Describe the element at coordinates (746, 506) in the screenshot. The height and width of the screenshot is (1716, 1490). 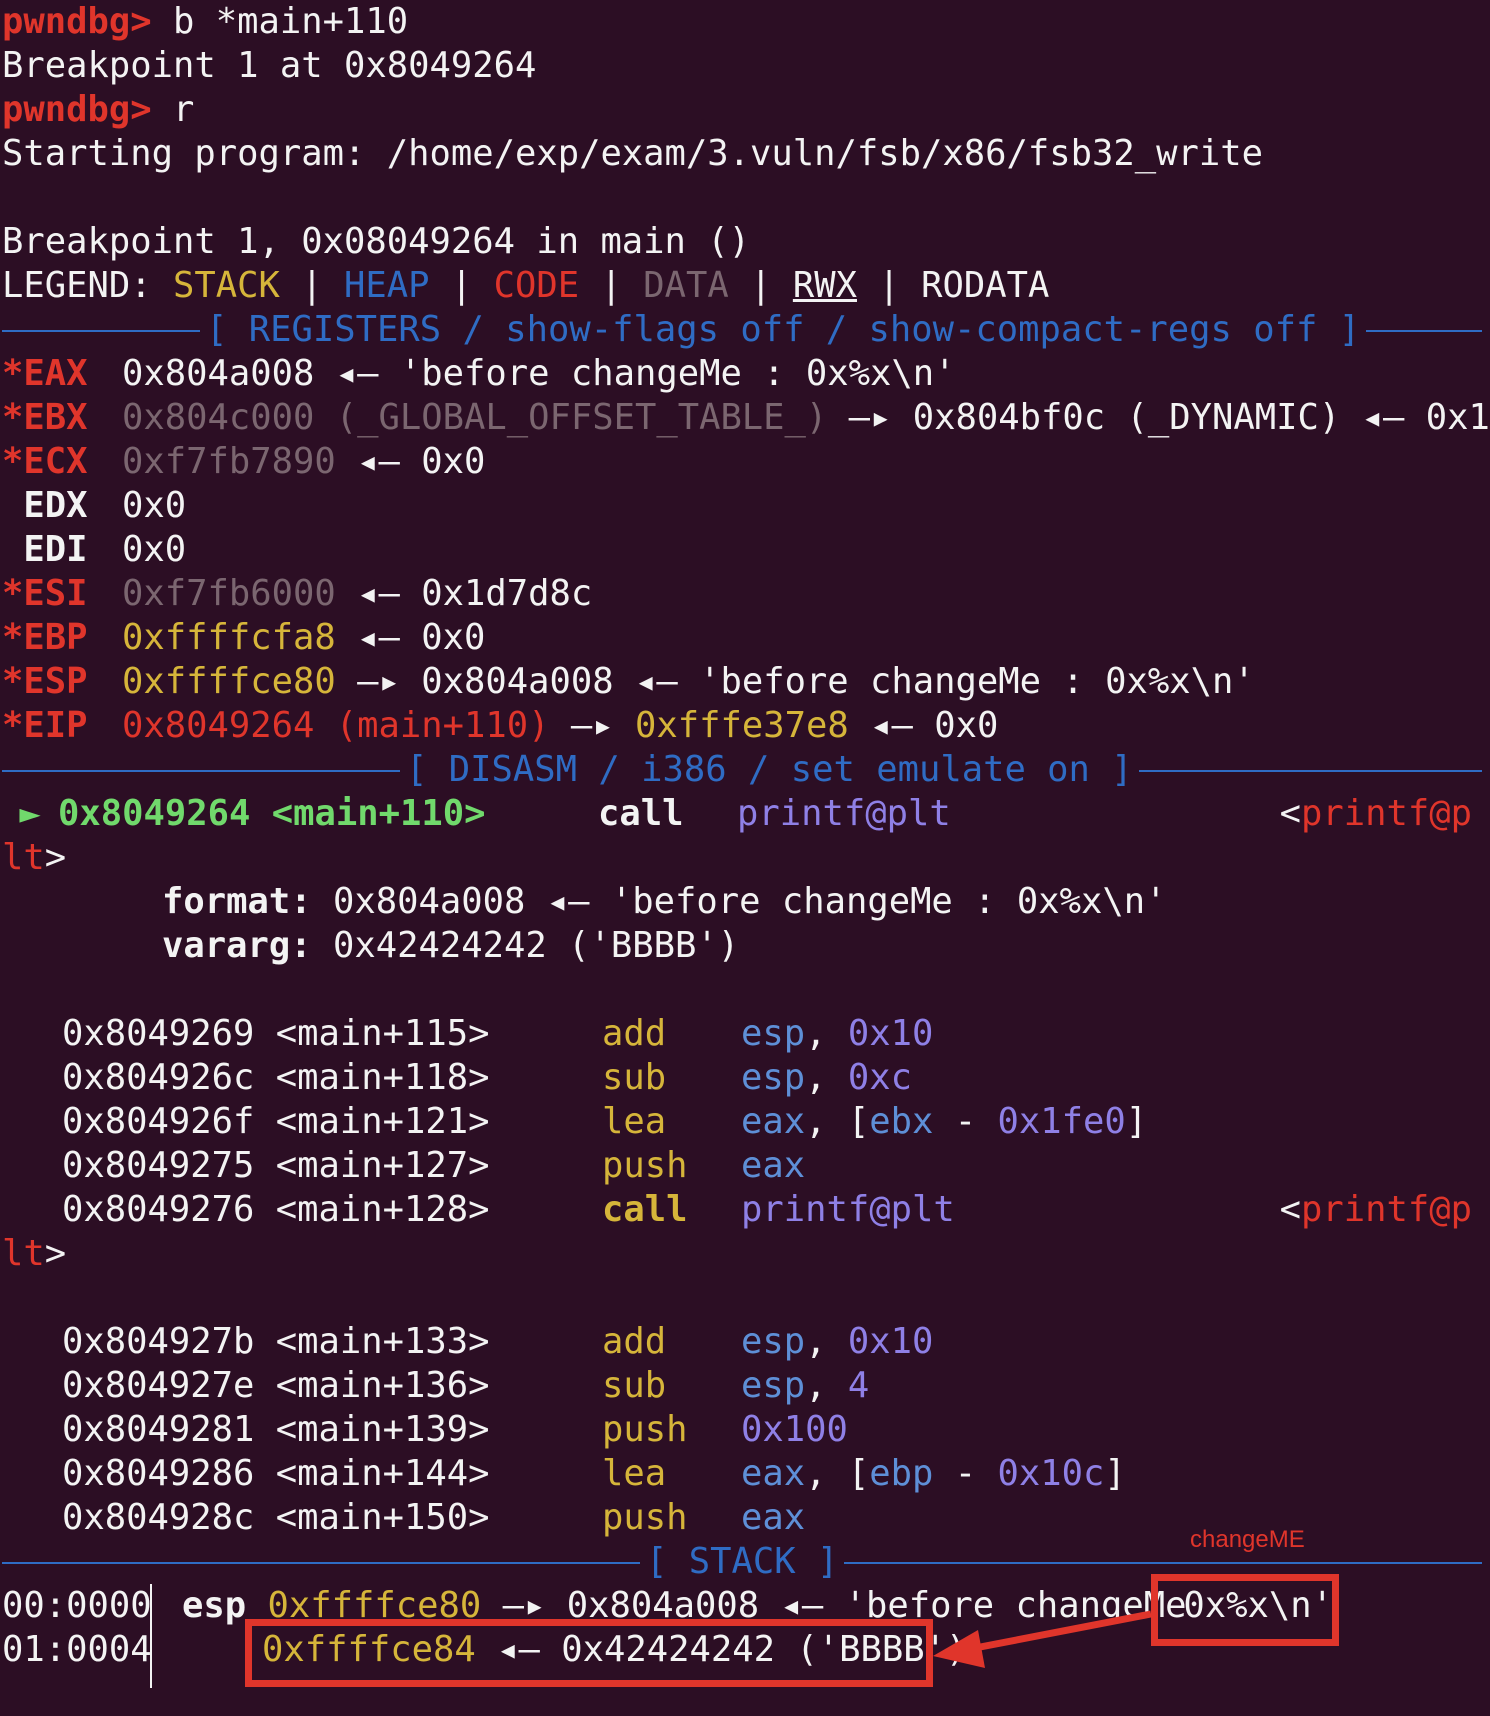
I see `reg-edx: EDX 0x0` at that location.